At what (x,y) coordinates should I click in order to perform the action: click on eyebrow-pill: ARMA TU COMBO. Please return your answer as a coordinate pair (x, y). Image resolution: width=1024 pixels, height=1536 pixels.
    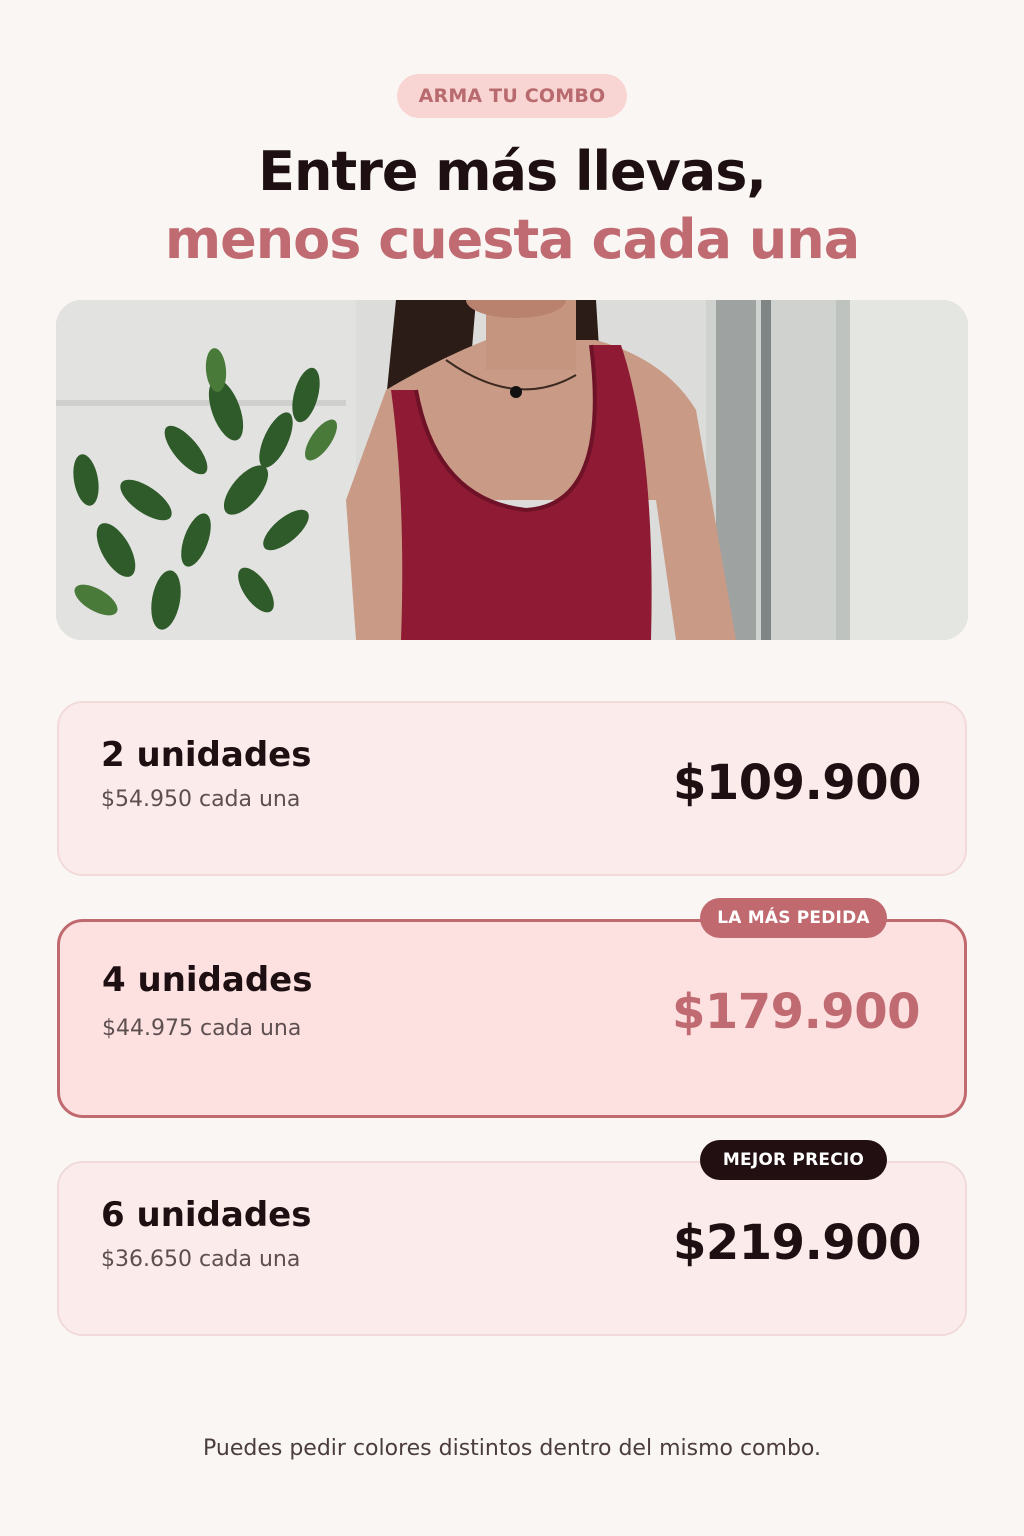
    Looking at the image, I should click on (512, 96).